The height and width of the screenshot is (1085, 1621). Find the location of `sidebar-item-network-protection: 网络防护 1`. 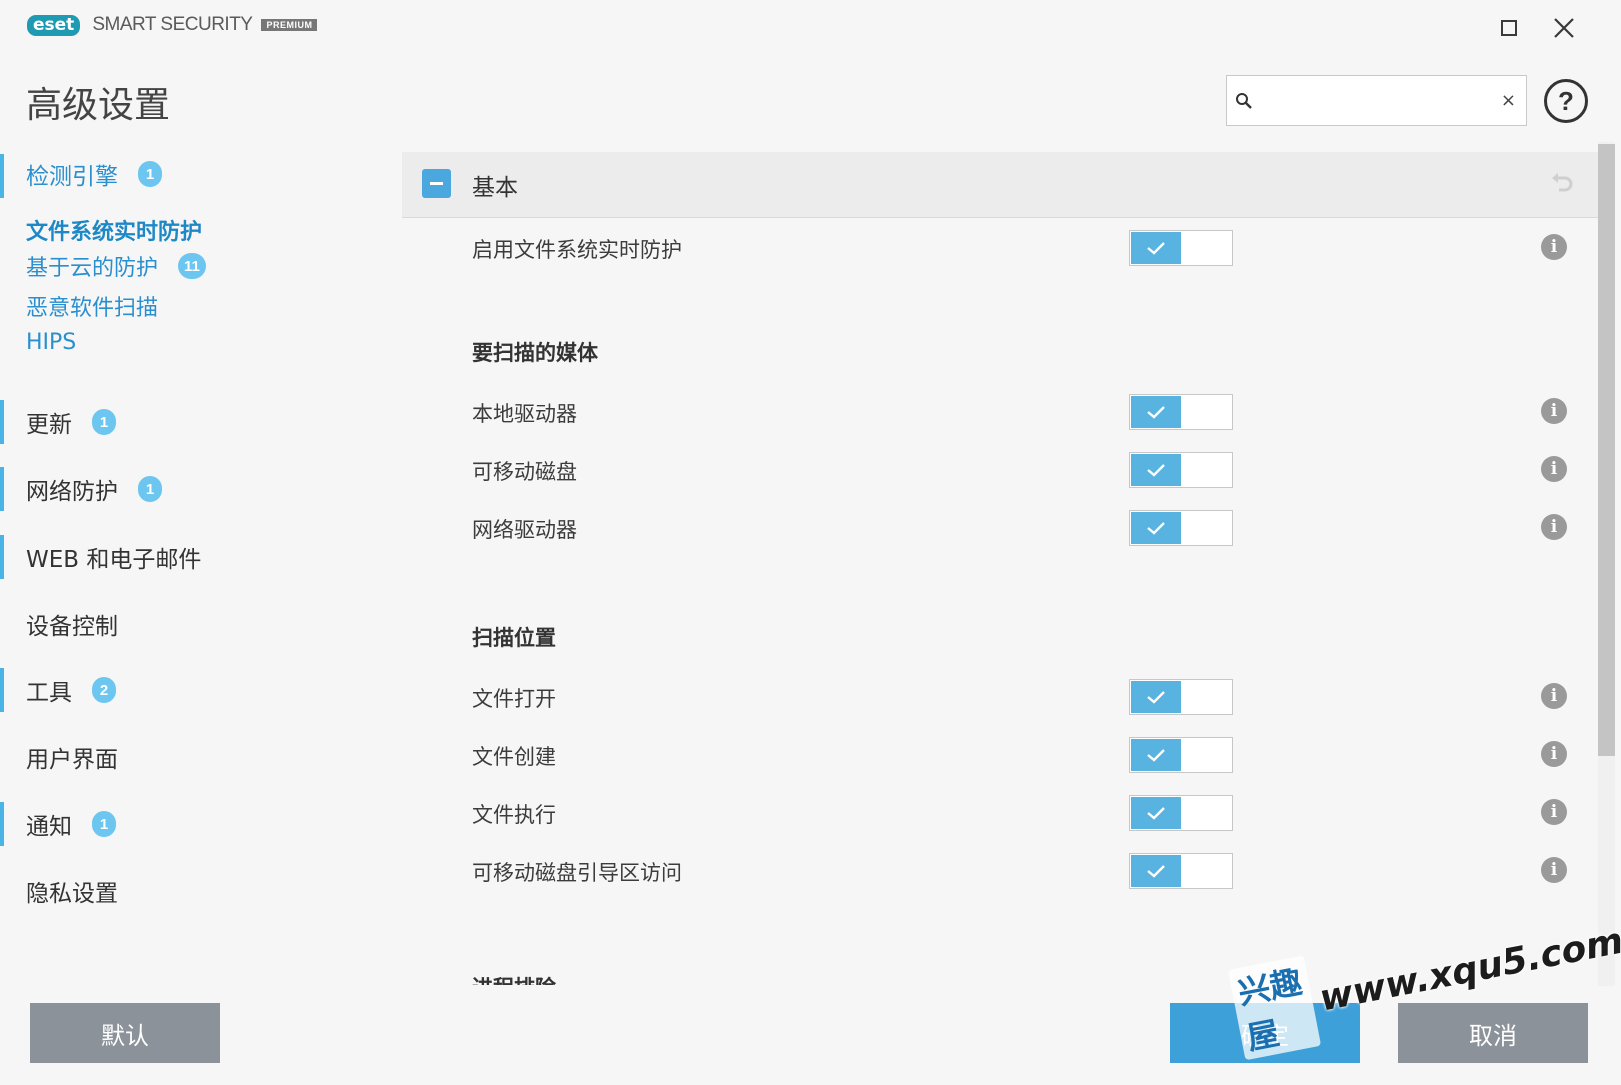

sidebar-item-network-protection: 网络防护 1 is located at coordinates (81, 489).